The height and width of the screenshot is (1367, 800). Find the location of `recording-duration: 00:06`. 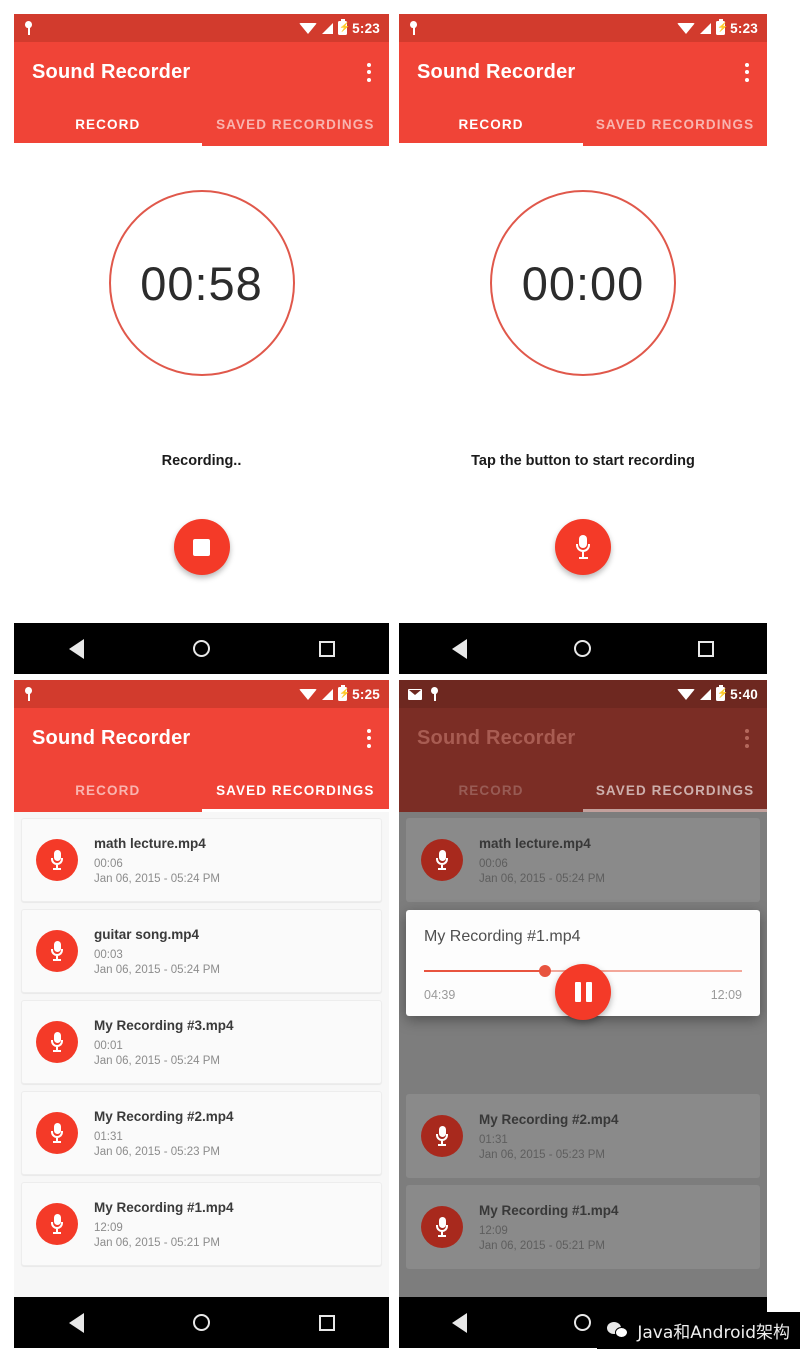

recording-duration: 00:06 is located at coordinates (493, 863).